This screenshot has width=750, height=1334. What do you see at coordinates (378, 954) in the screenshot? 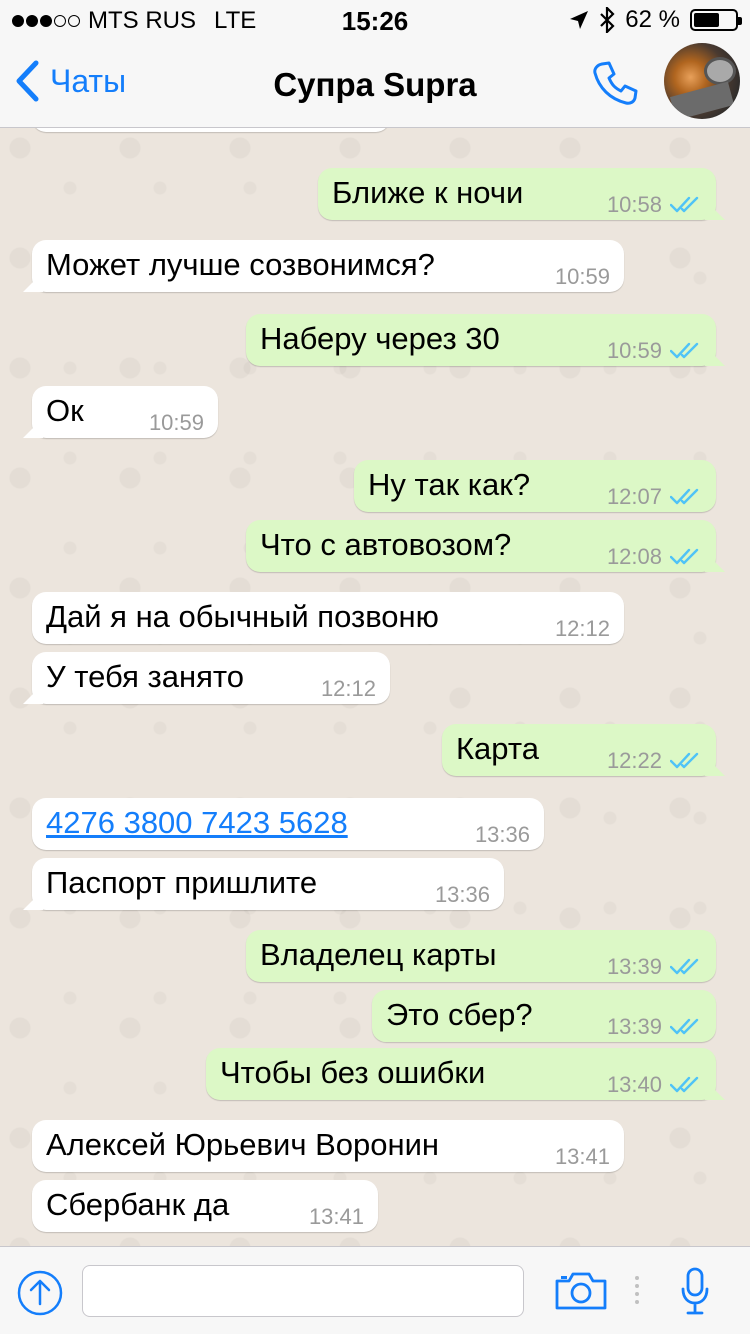
I see `message-text: Владелец карты` at bounding box center [378, 954].